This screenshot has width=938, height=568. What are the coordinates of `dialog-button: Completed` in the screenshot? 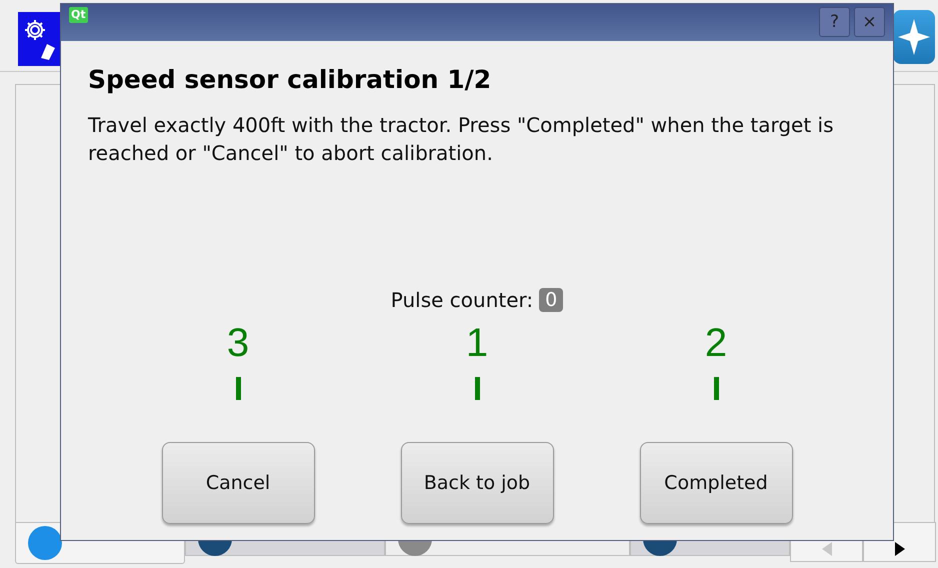 It's located at (716, 483).